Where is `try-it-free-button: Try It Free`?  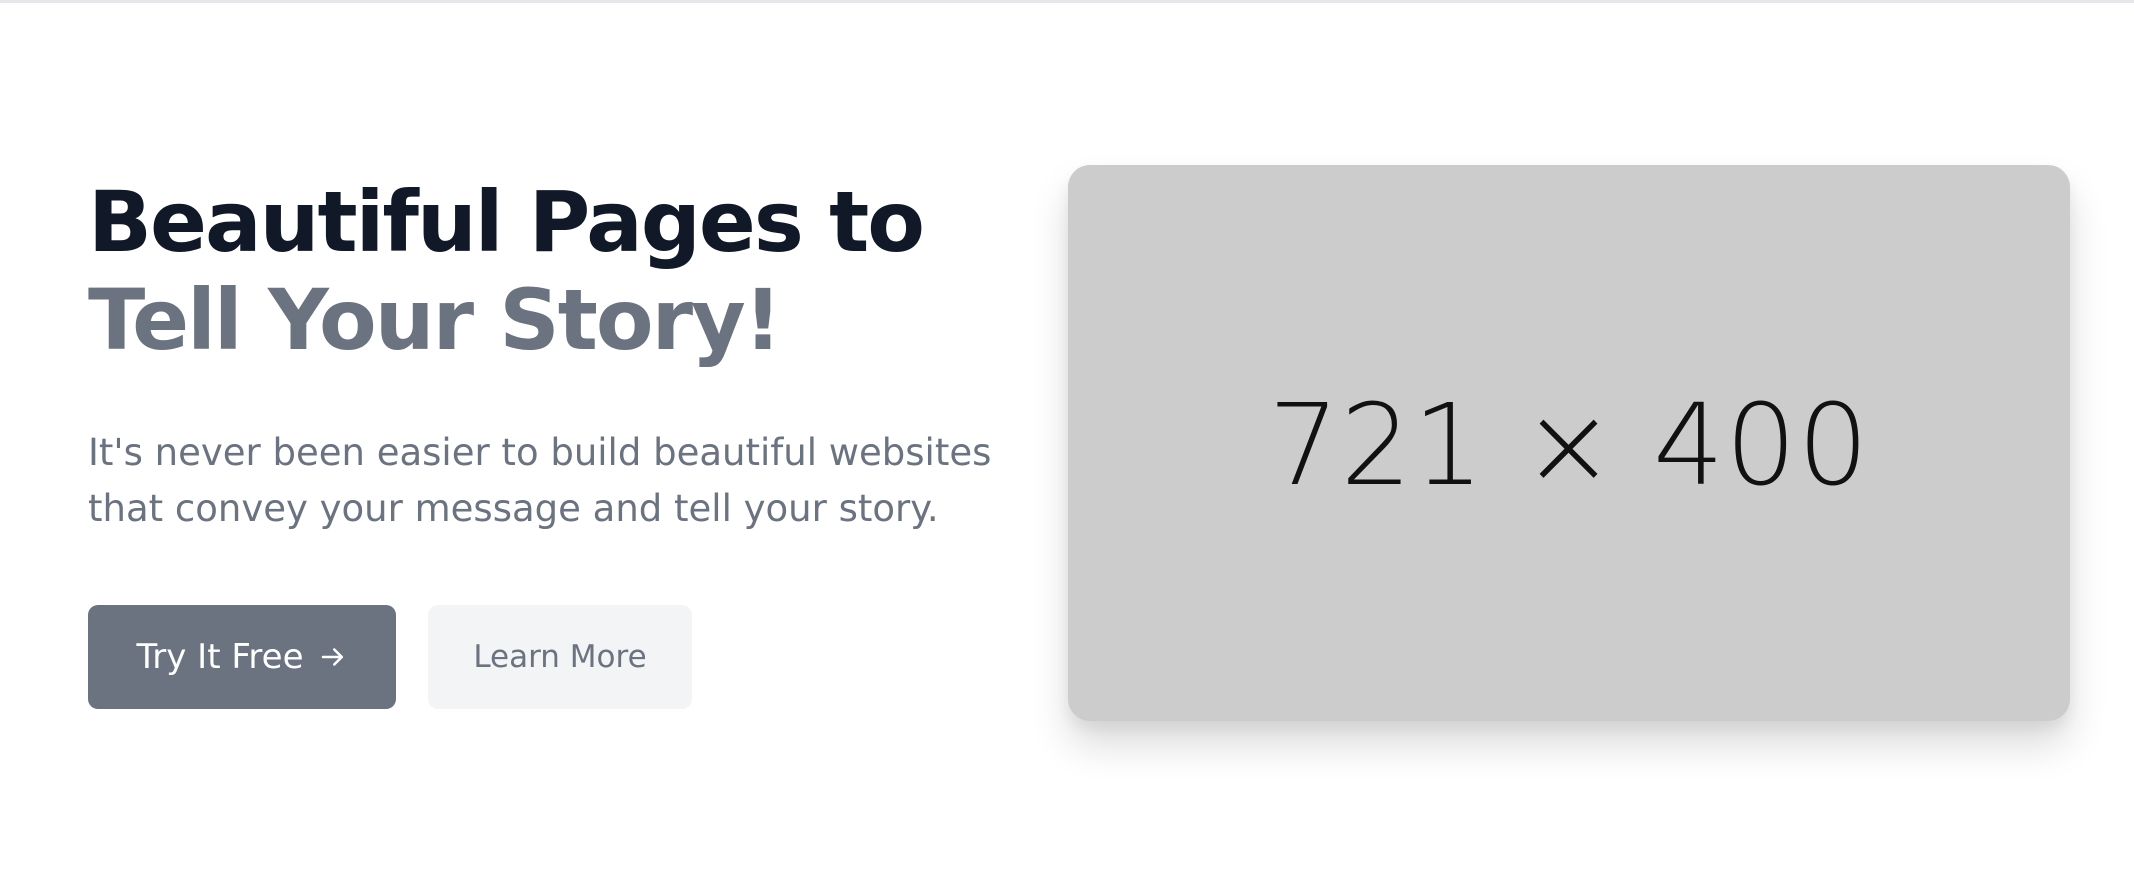 try-it-free-button: Try It Free is located at coordinates (242, 657).